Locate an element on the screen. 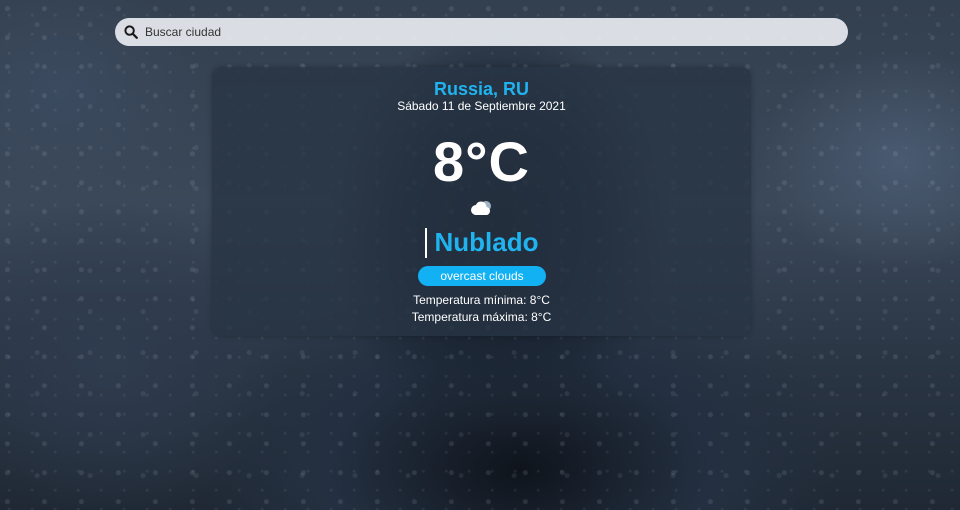 Image resolution: width=960 pixels, height=510 pixels. condition-row: Nublado is located at coordinates (481, 242).